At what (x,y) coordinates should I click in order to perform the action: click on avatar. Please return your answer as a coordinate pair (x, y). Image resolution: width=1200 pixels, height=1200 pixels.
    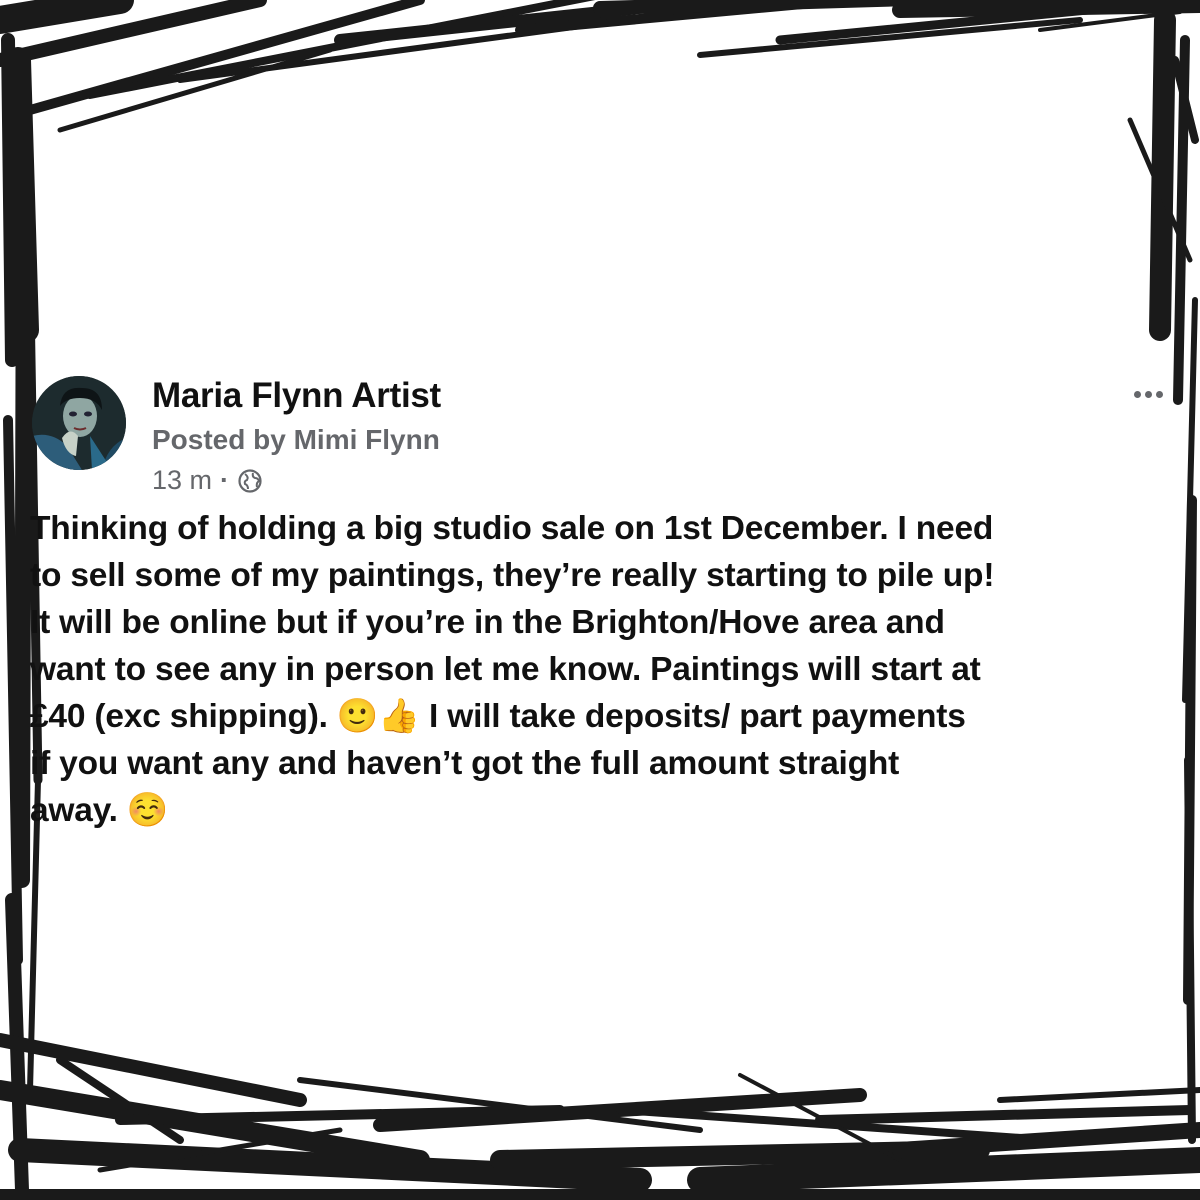
    Looking at the image, I should click on (79, 423).